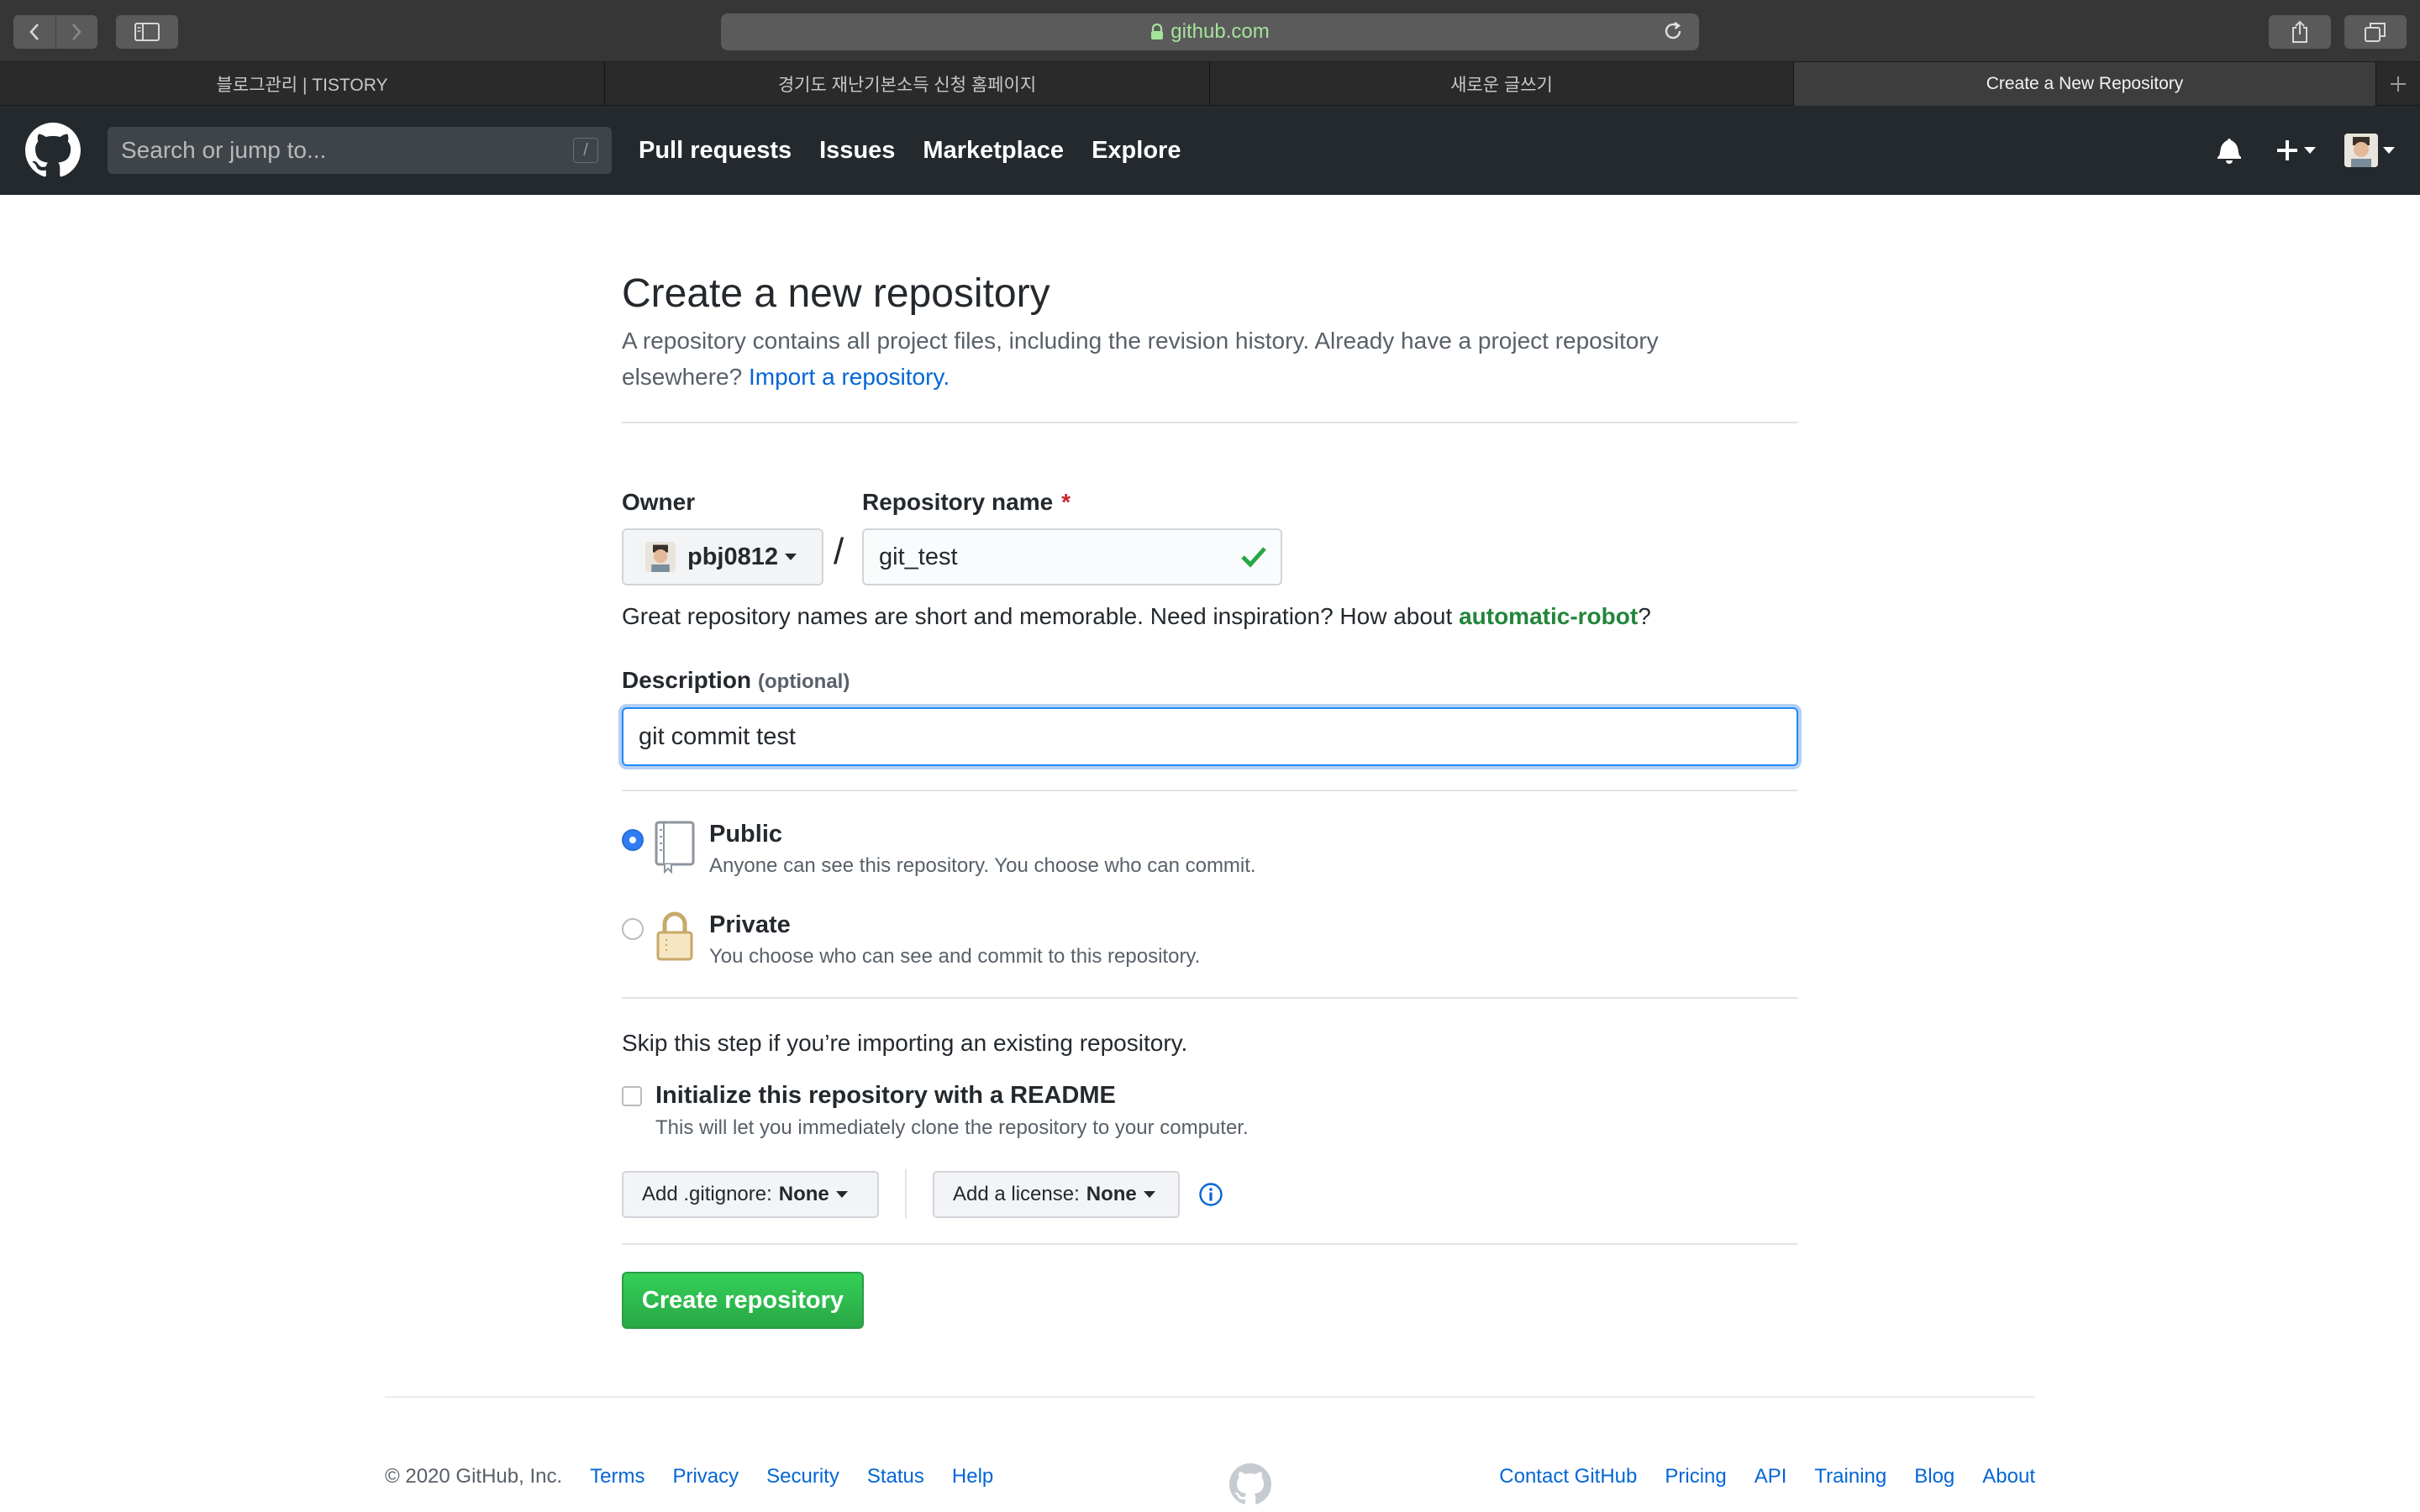  What do you see at coordinates (1850, 1476) in the screenshot?
I see `footer-link-training: Training` at bounding box center [1850, 1476].